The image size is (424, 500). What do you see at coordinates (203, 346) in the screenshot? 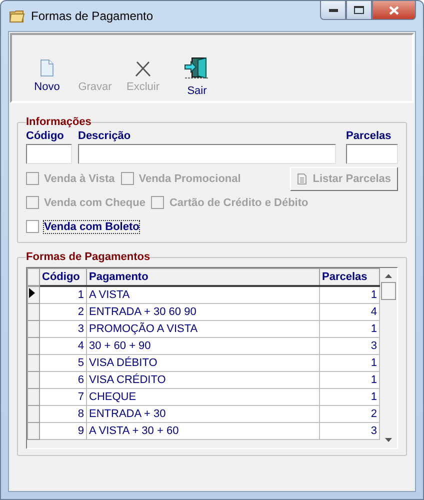
I see `table-cell: 30 + 60 + 90` at bounding box center [203, 346].